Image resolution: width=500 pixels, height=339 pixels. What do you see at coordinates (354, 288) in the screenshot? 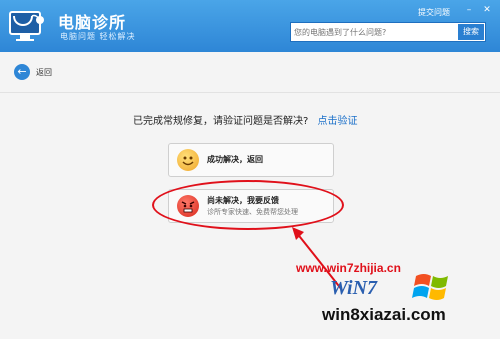
I see `watermark-logo-text: WiN7` at bounding box center [354, 288].